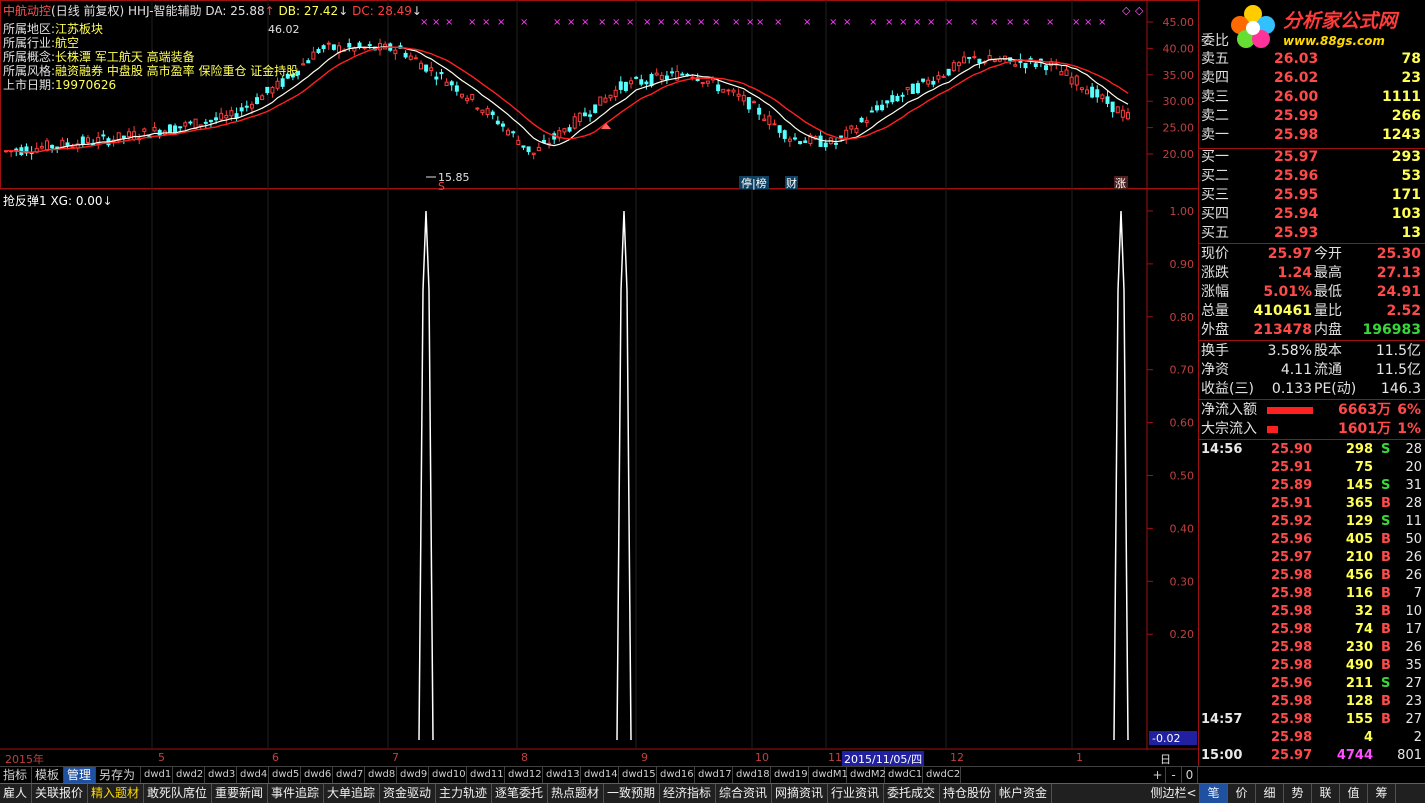 This screenshot has width=1425, height=803. What do you see at coordinates (856, 793) in the screenshot?
I see `info-tab: 行业资讯` at bounding box center [856, 793].